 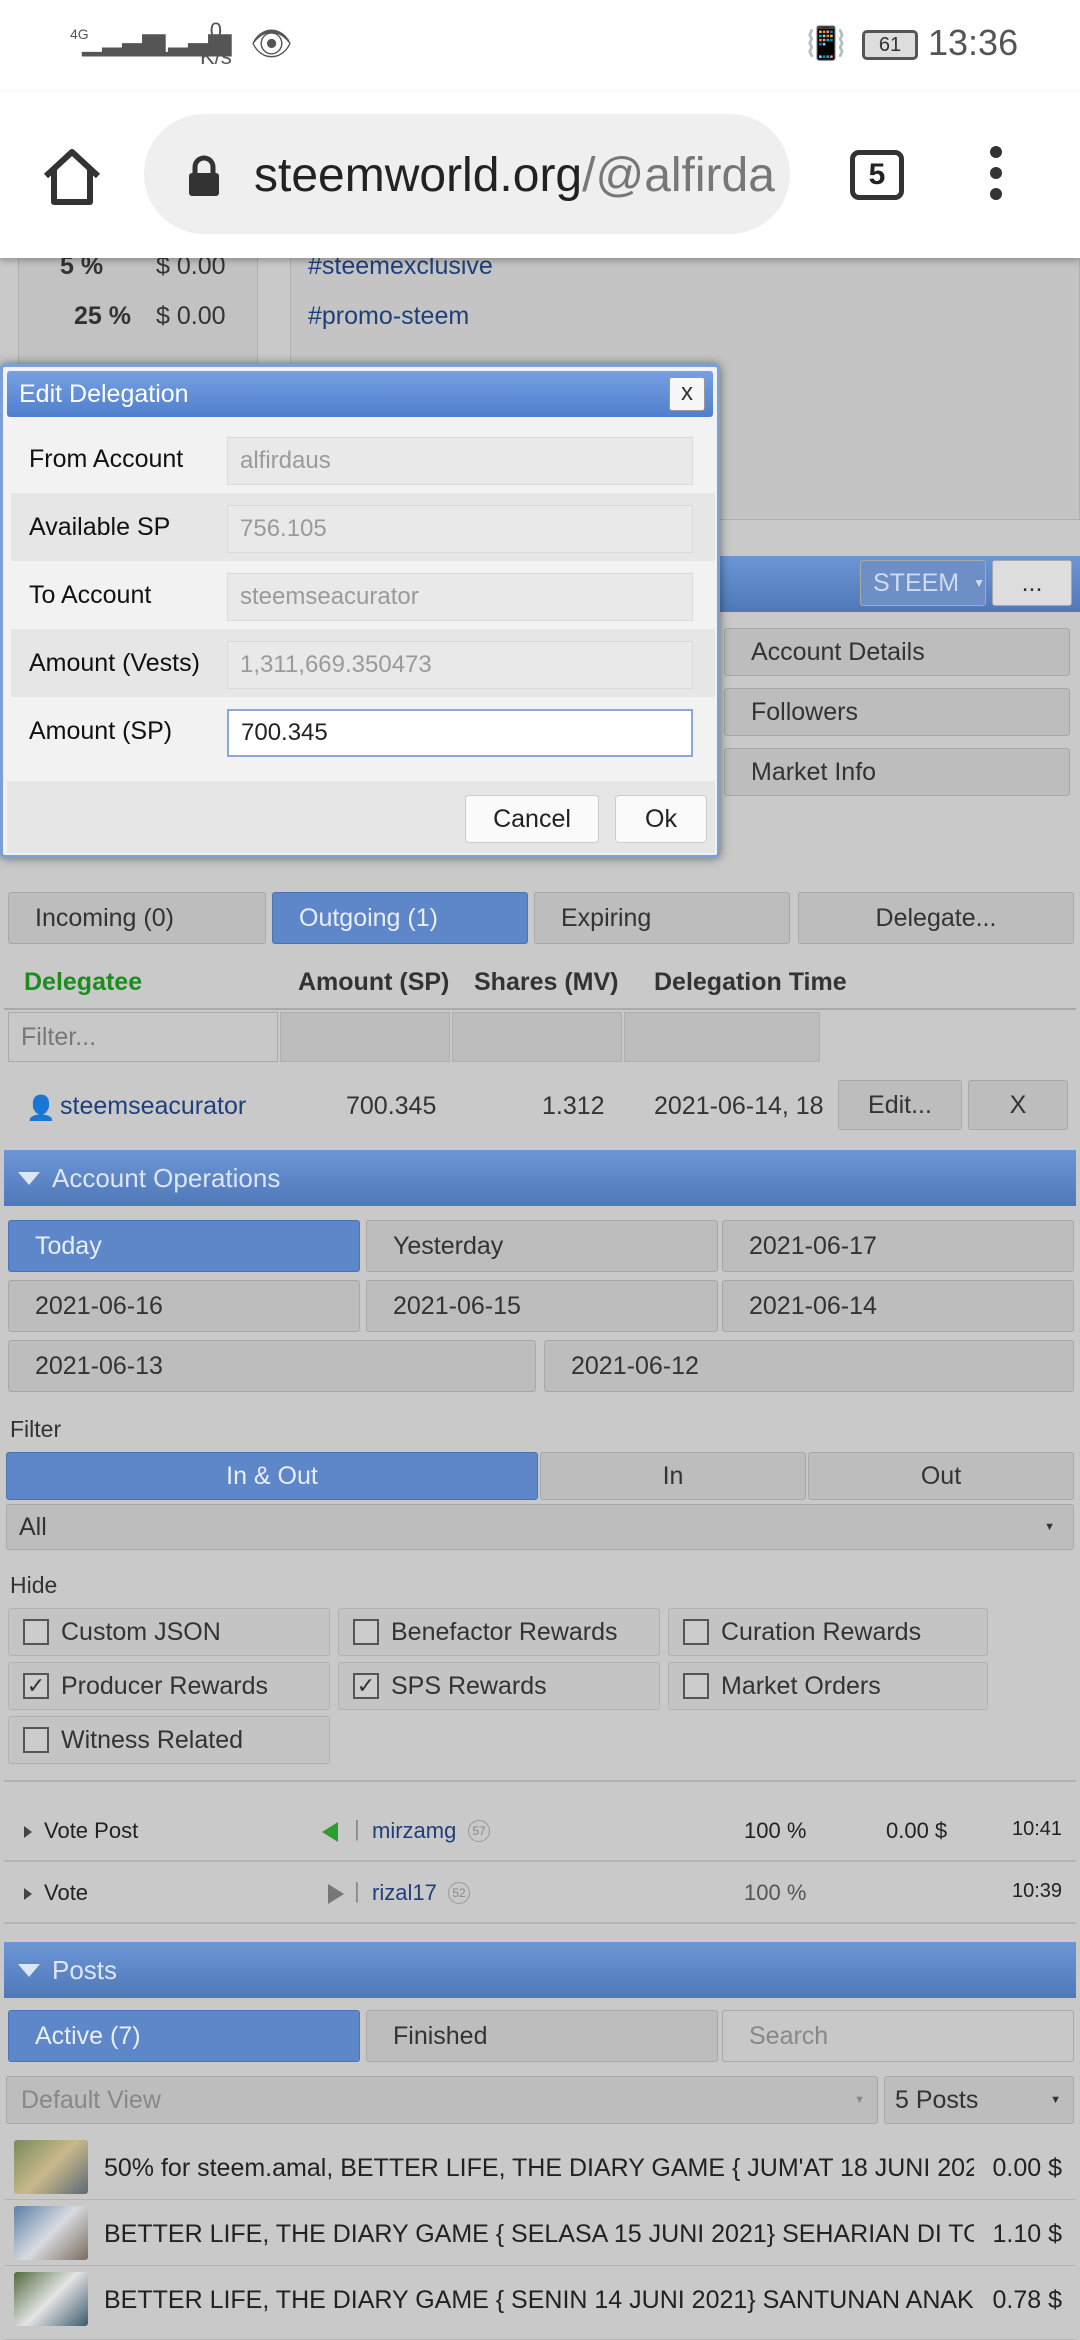 What do you see at coordinates (923, 583) in the screenshot?
I see `currency-select: STEEM ▼` at bounding box center [923, 583].